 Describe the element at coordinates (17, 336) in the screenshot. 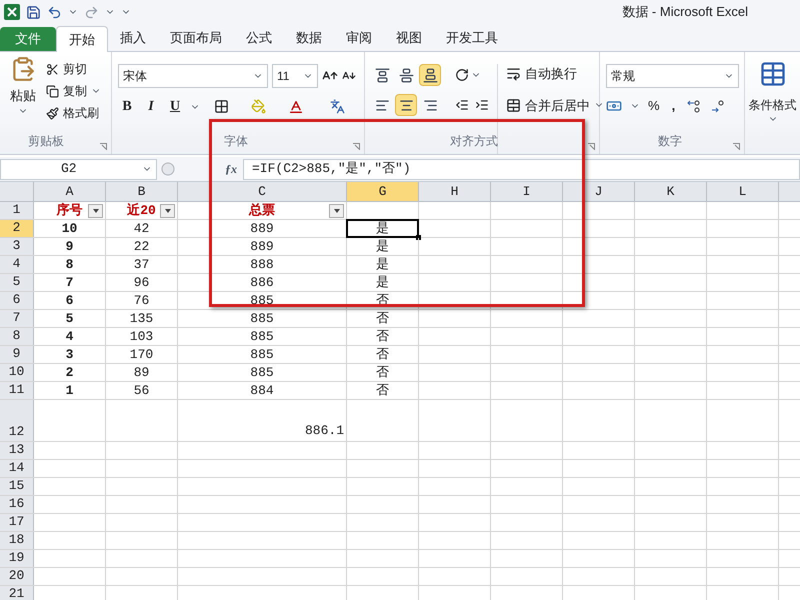

I see `row-header: 8` at that location.